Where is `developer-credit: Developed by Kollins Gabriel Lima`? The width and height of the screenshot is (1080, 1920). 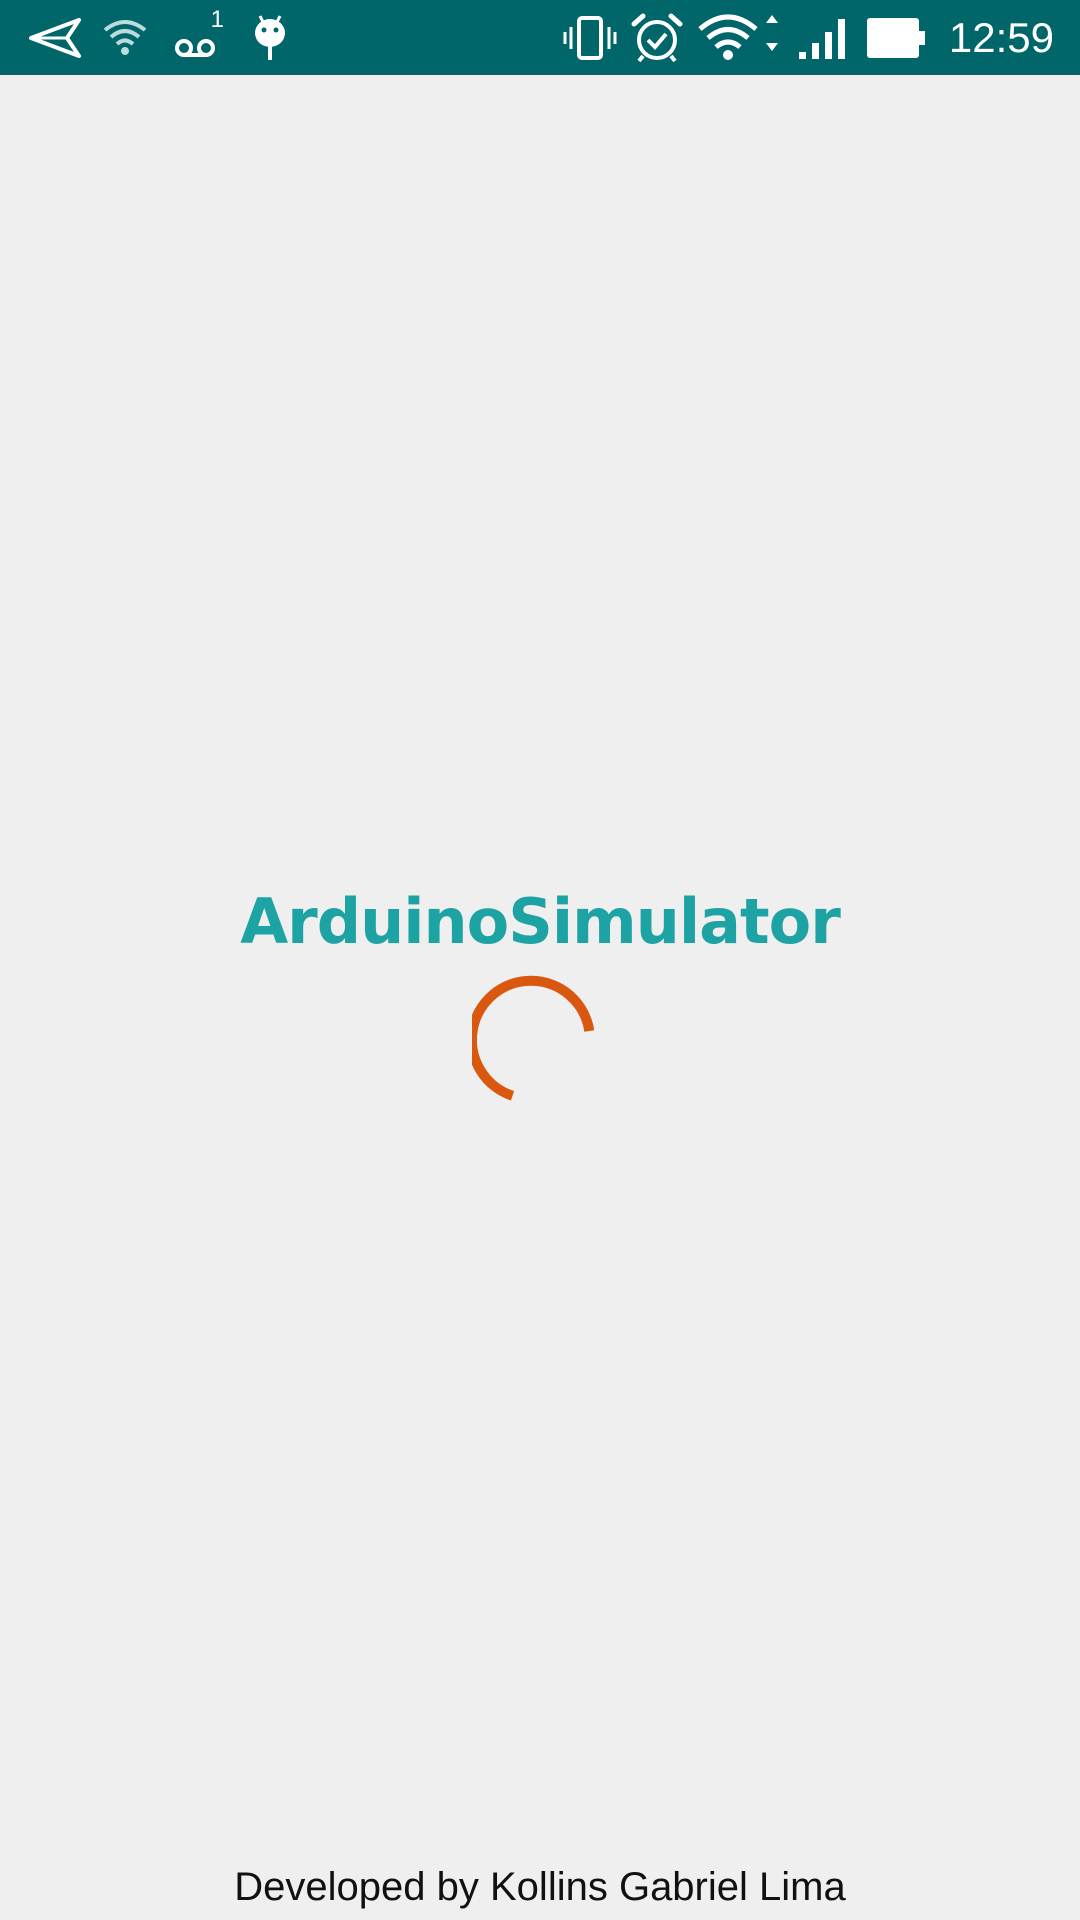 developer-credit: Developed by Kollins Gabriel Lima is located at coordinates (540, 1887).